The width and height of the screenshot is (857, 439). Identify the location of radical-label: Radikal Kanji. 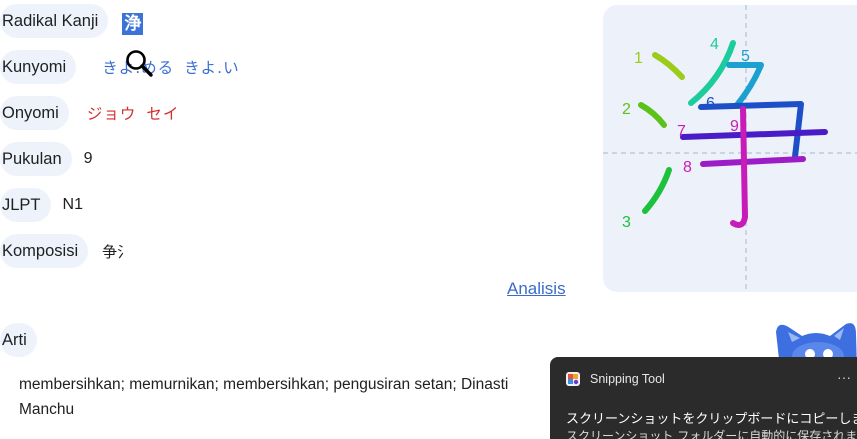
(54, 21).